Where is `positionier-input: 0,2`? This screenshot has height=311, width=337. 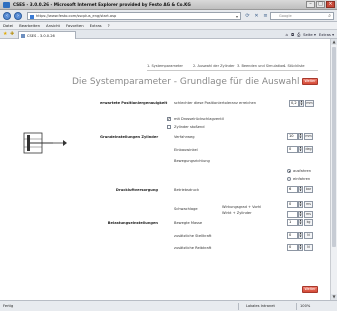 positionier-input: 0,2 is located at coordinates (294, 103).